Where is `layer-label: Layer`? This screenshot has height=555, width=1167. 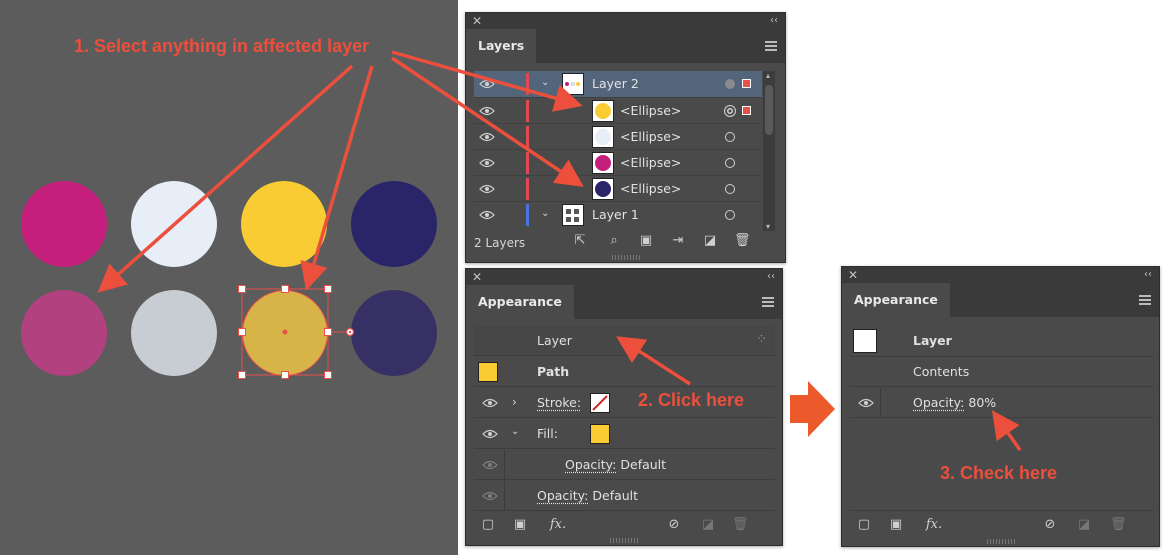 layer-label: Layer is located at coordinates (932, 340).